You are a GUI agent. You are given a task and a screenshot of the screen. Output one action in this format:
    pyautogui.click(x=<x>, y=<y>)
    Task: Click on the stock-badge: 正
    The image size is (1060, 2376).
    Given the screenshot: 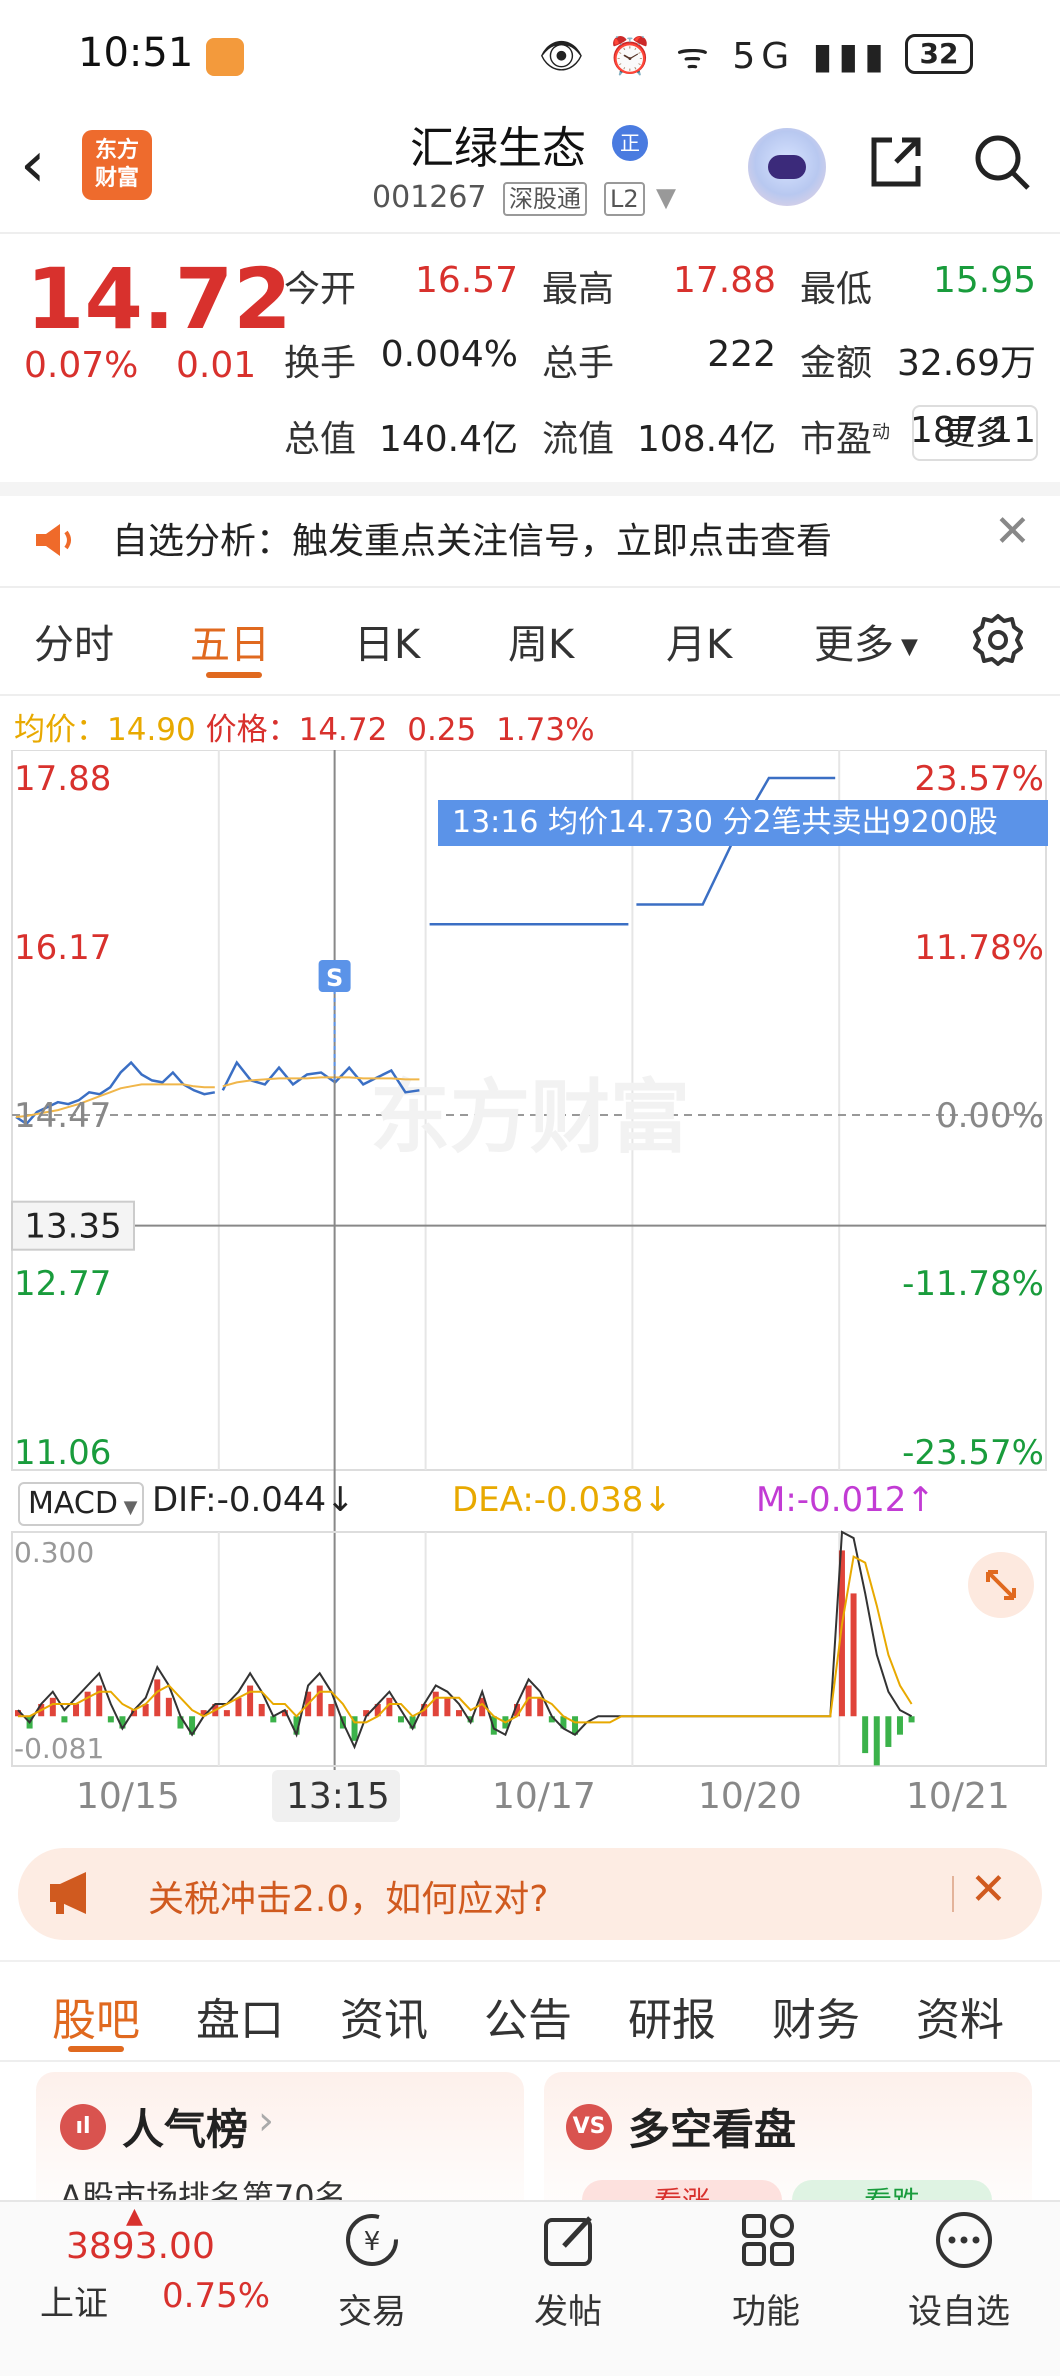 What is the action you would take?
    pyautogui.click(x=630, y=143)
    